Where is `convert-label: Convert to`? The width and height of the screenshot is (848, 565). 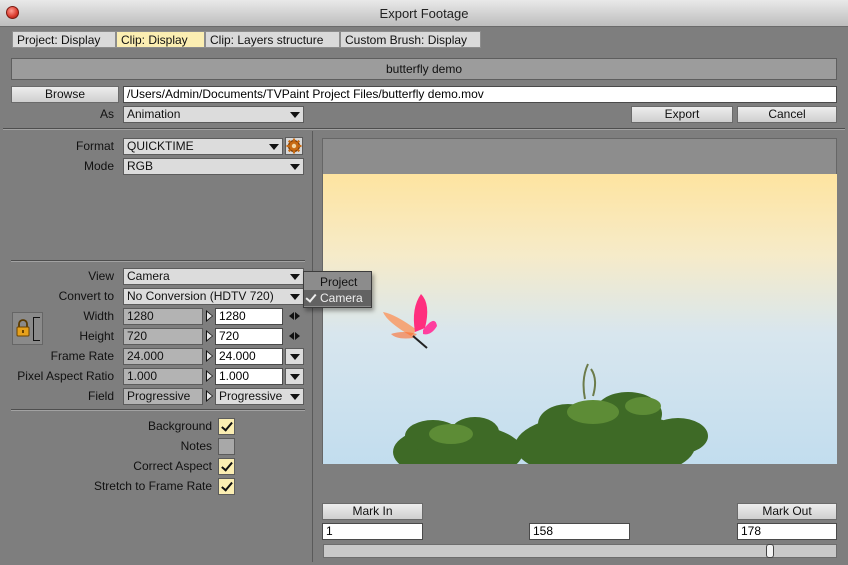
convert-label: Convert to is located at coordinates (86, 296).